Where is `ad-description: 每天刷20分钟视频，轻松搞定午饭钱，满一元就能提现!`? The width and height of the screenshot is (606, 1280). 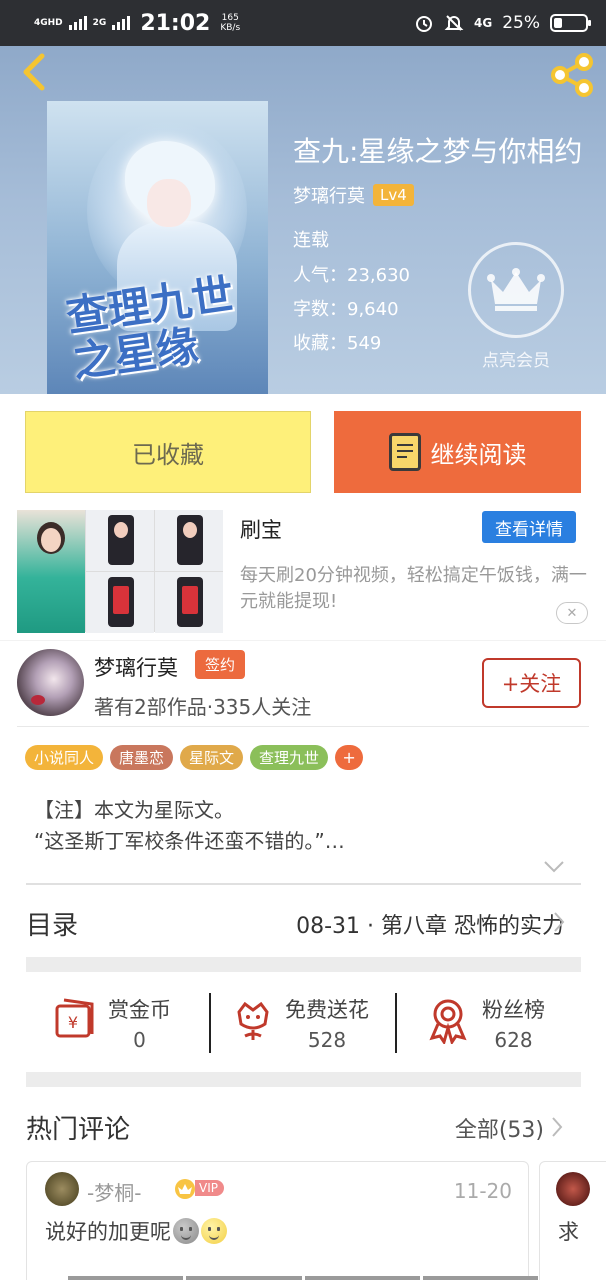 ad-description: 每天刷20分钟视频，轻松搞定午饭钱，满一元就能提现! is located at coordinates (413, 588).